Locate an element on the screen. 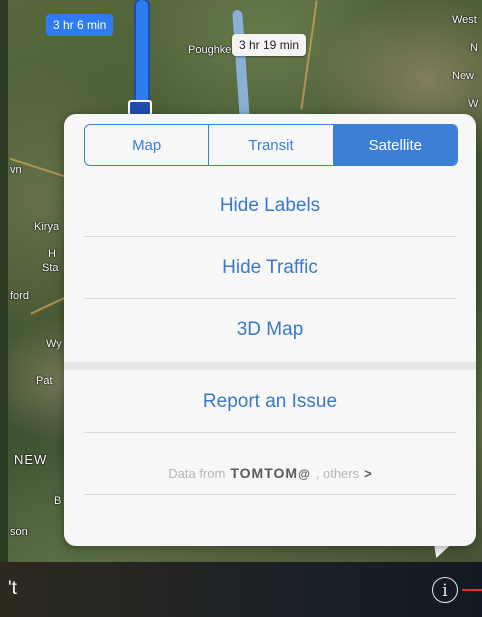 The image size is (482, 617). map-place-label: West is located at coordinates (464, 20).